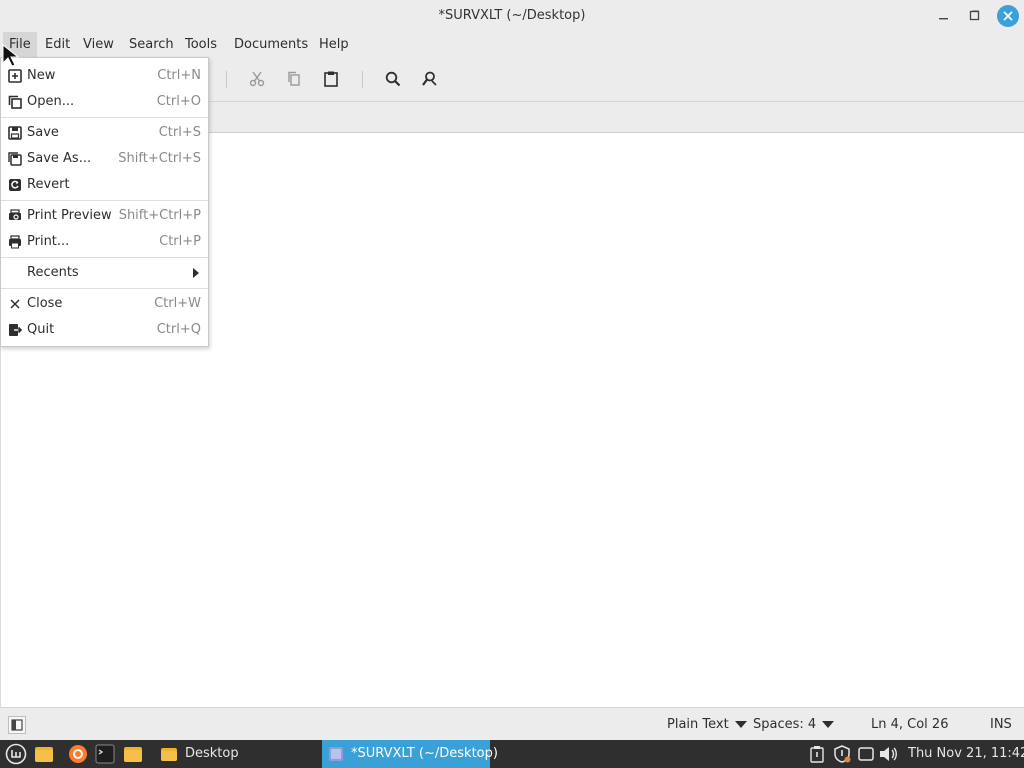 The width and height of the screenshot is (1024, 768). I want to click on menu-item-print-preview: Print Preview Shift+Ctrl+P, so click(104, 216).